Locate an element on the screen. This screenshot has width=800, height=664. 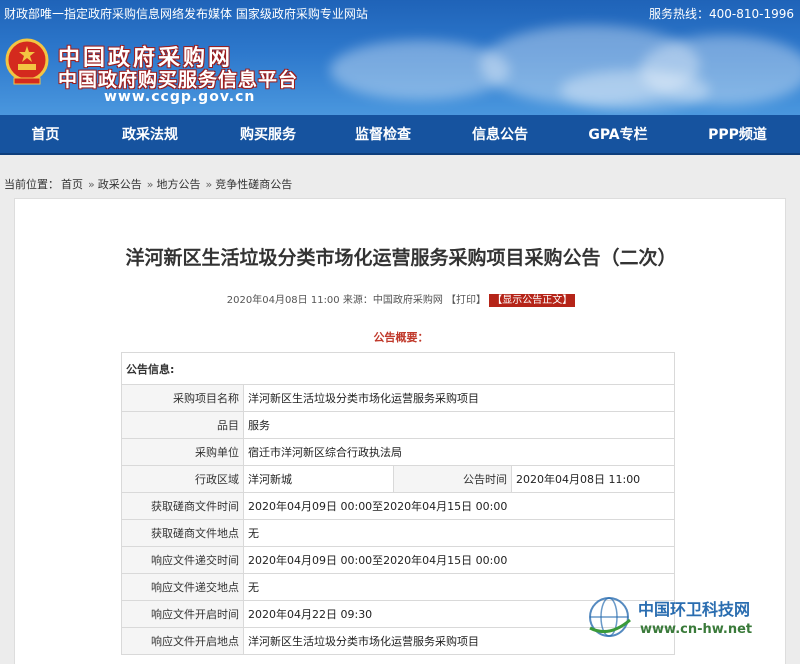
table-row: 采购单位 宿迁市洋河新区综合行政执法局 is located at coordinates (398, 452).